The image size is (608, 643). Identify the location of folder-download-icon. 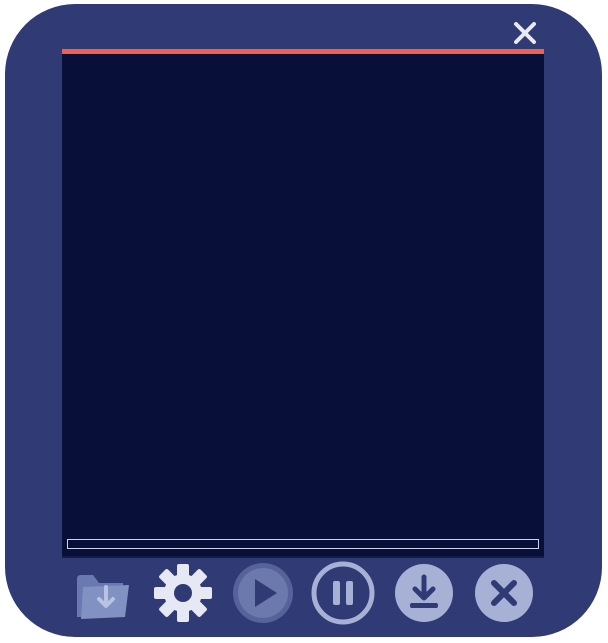
(103, 597).